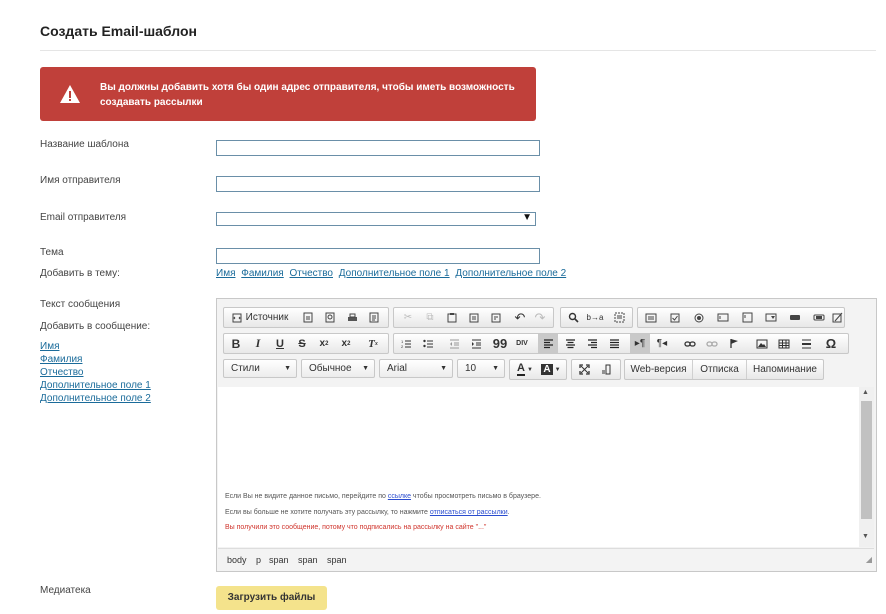  I want to click on message-link-first-name: Имя, so click(95, 346).